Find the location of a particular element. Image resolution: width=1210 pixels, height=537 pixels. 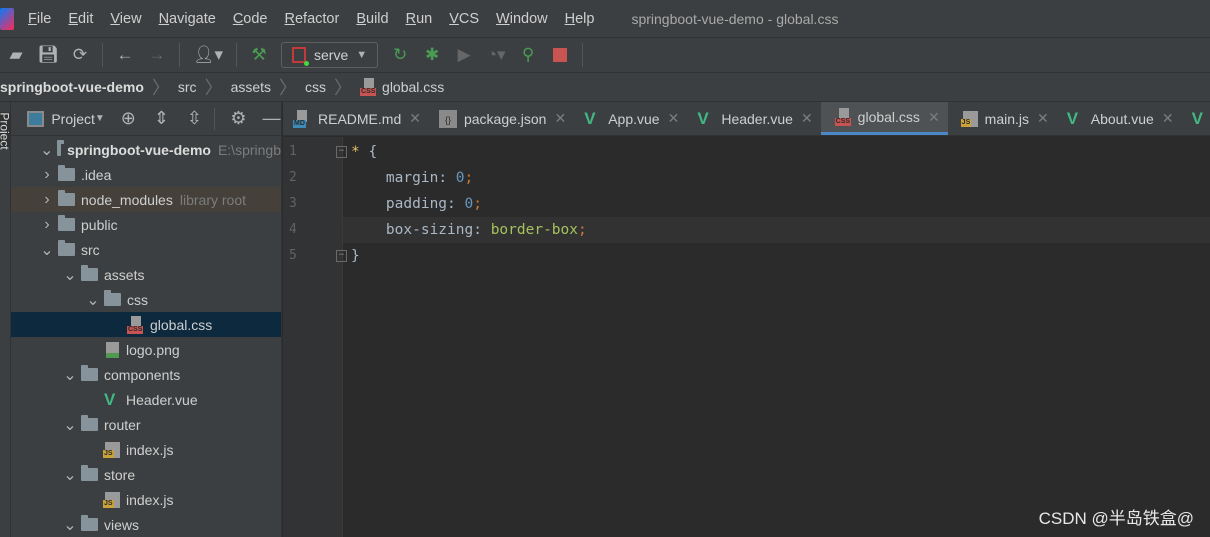

user-icon: 👤︎▾ is located at coordinates (208, 55).